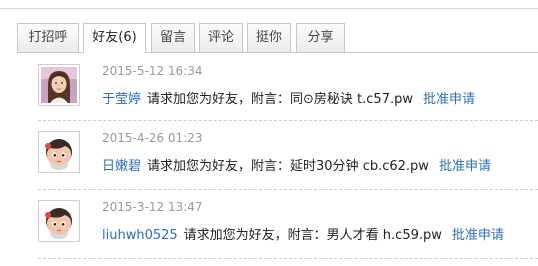 Image resolution: width=538 pixels, height=266 pixels. I want to click on top-divider, so click(269, 8).